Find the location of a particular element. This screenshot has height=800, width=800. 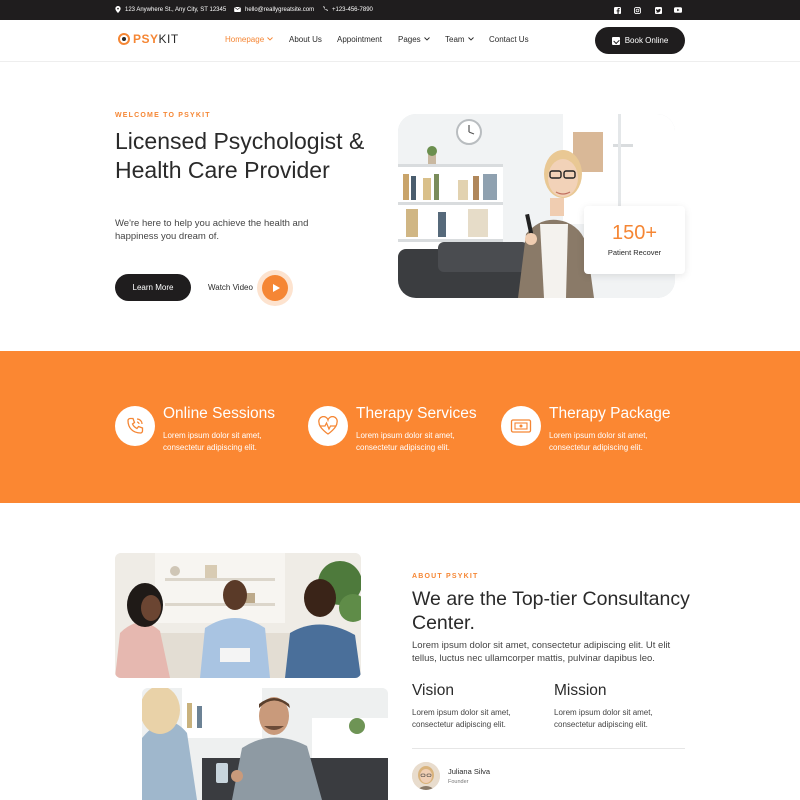

email-item: hello@reallygreatsite.com is located at coordinates (273, 10).